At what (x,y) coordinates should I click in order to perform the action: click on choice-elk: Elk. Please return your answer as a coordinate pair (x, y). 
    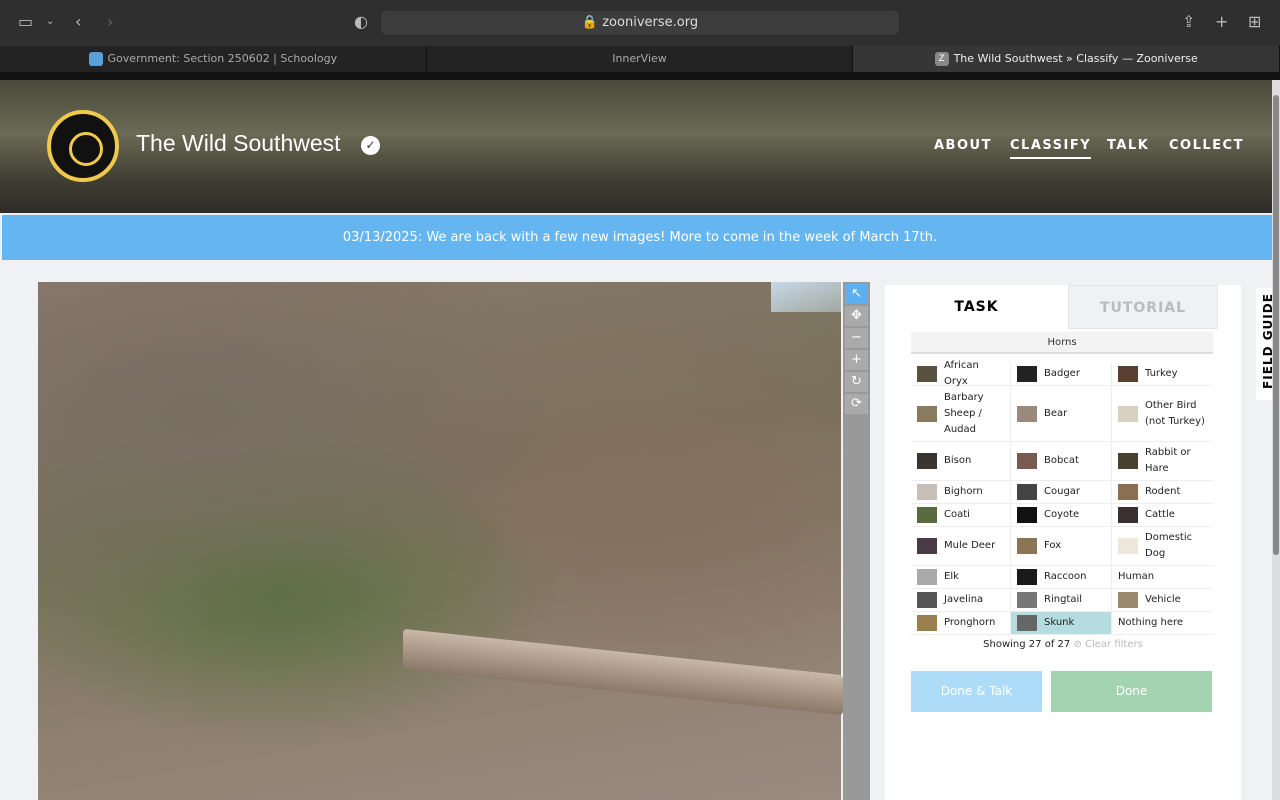
    Looking at the image, I should click on (961, 577).